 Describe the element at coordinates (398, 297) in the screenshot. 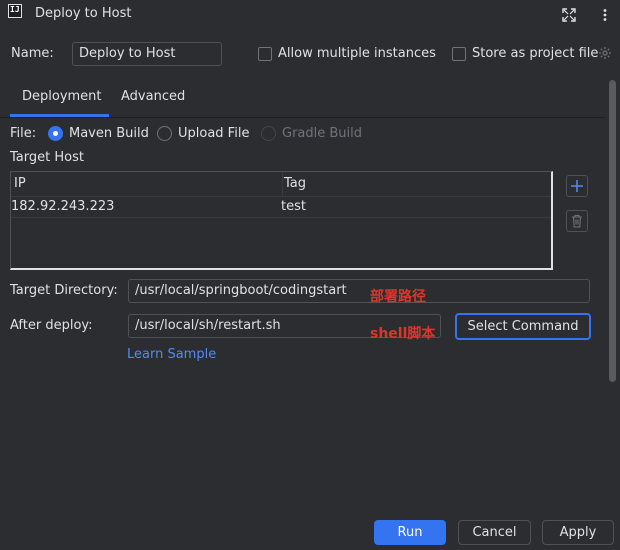

I see `target-directory-annotation: 部署路径` at that location.